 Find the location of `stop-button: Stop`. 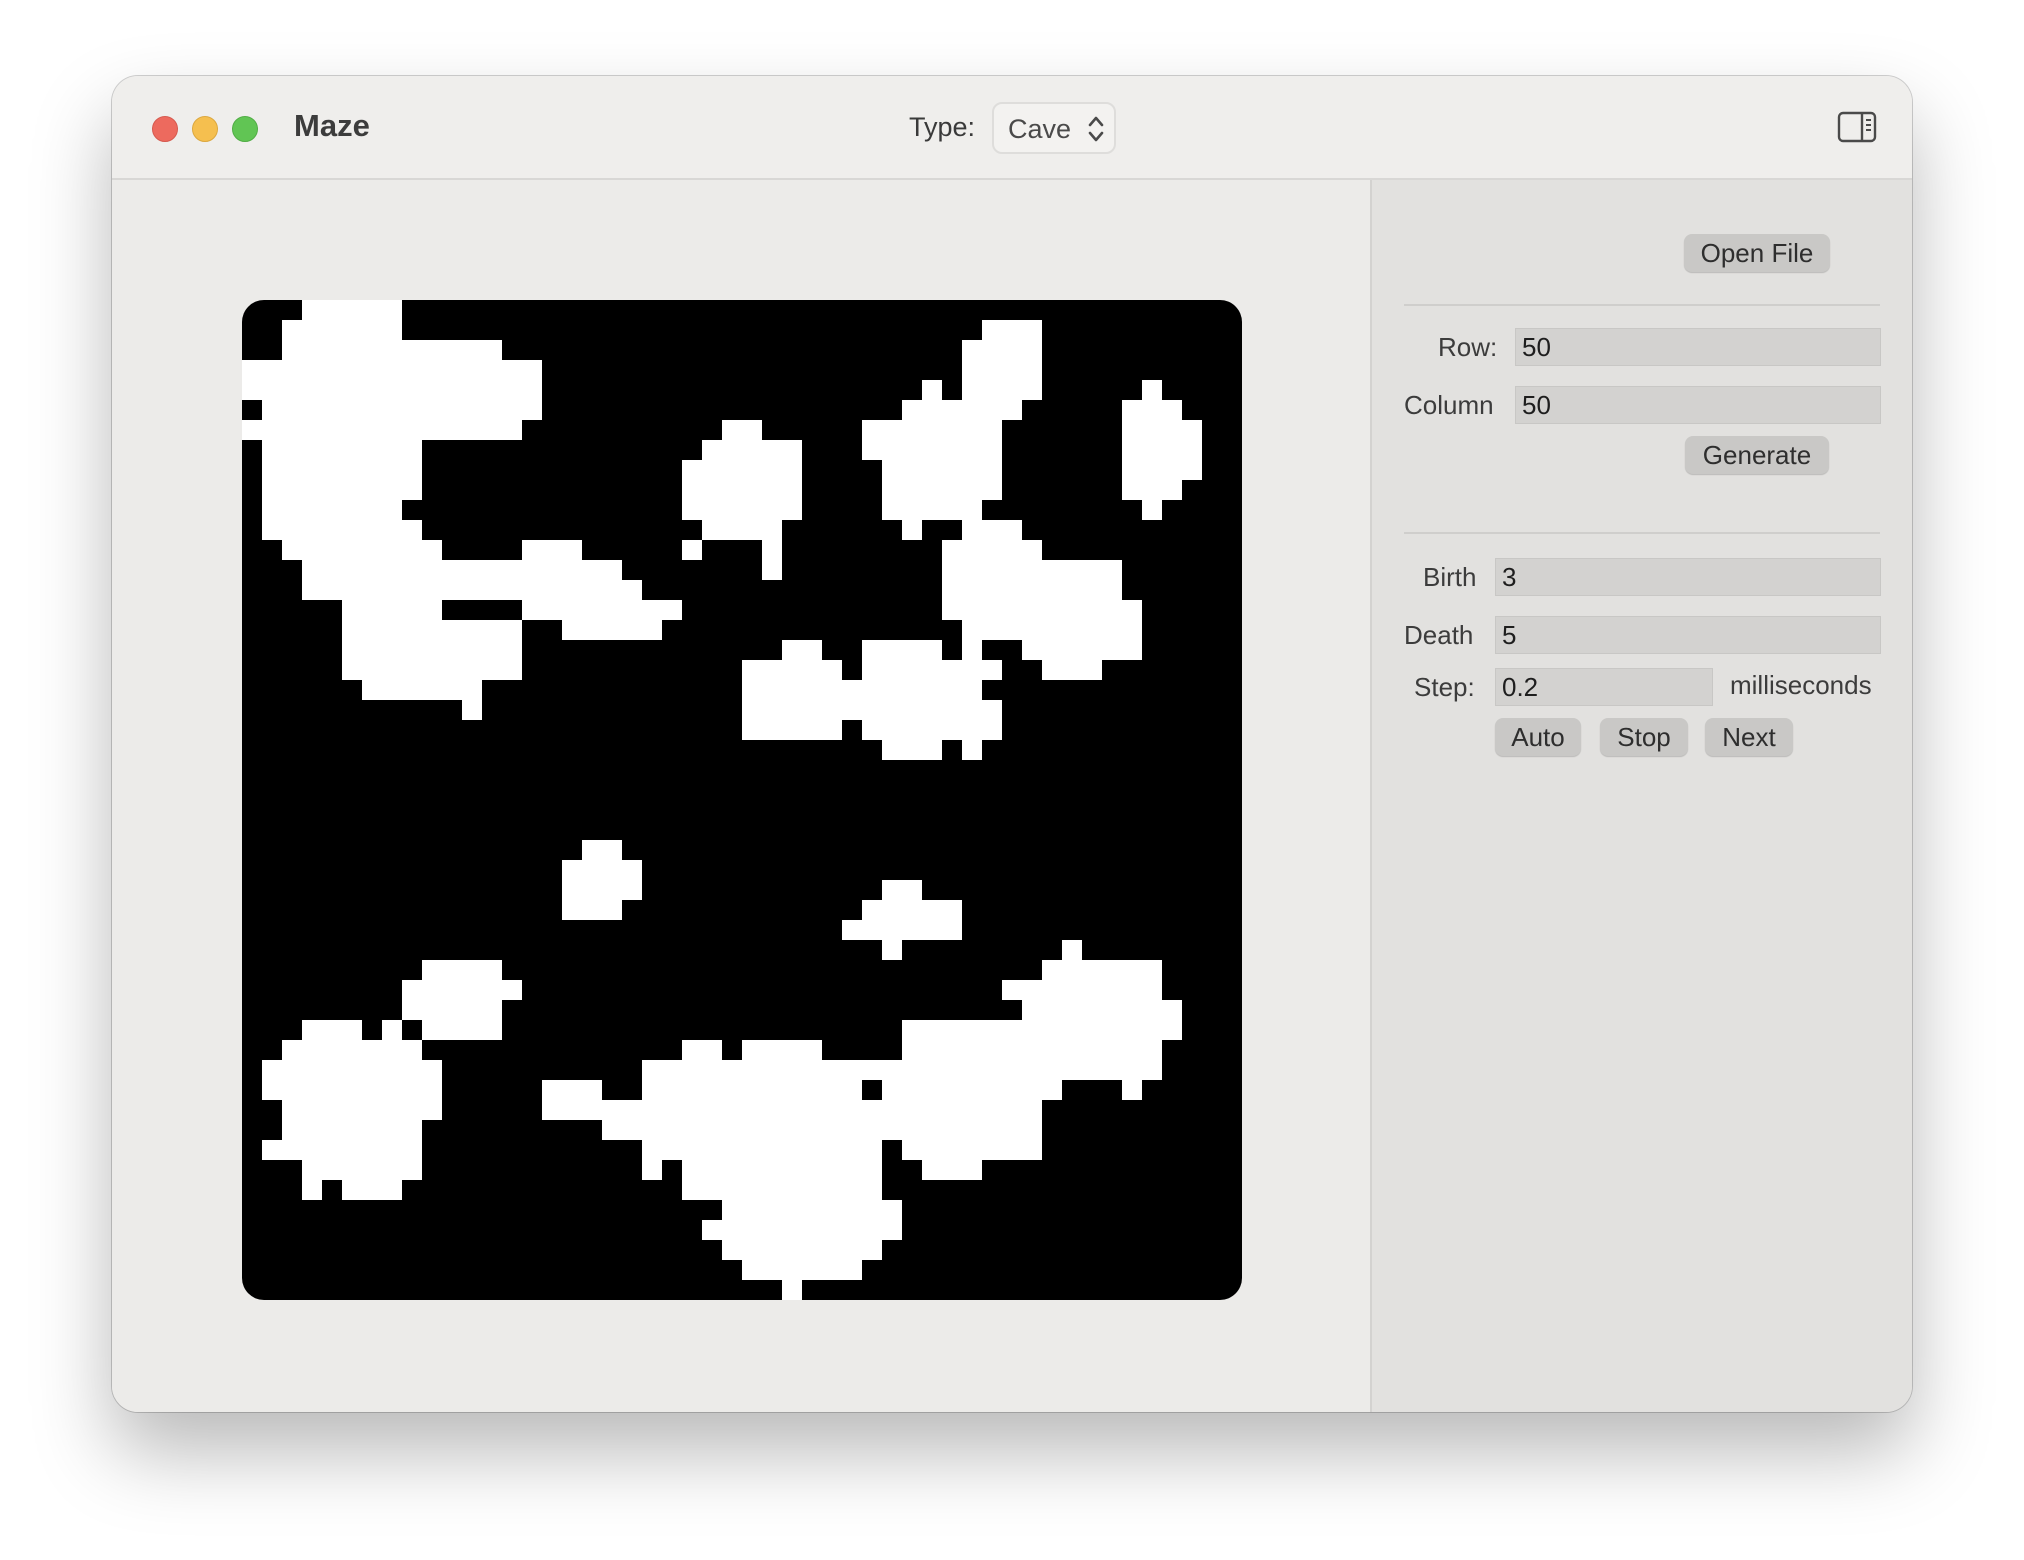

stop-button: Stop is located at coordinates (1644, 737).